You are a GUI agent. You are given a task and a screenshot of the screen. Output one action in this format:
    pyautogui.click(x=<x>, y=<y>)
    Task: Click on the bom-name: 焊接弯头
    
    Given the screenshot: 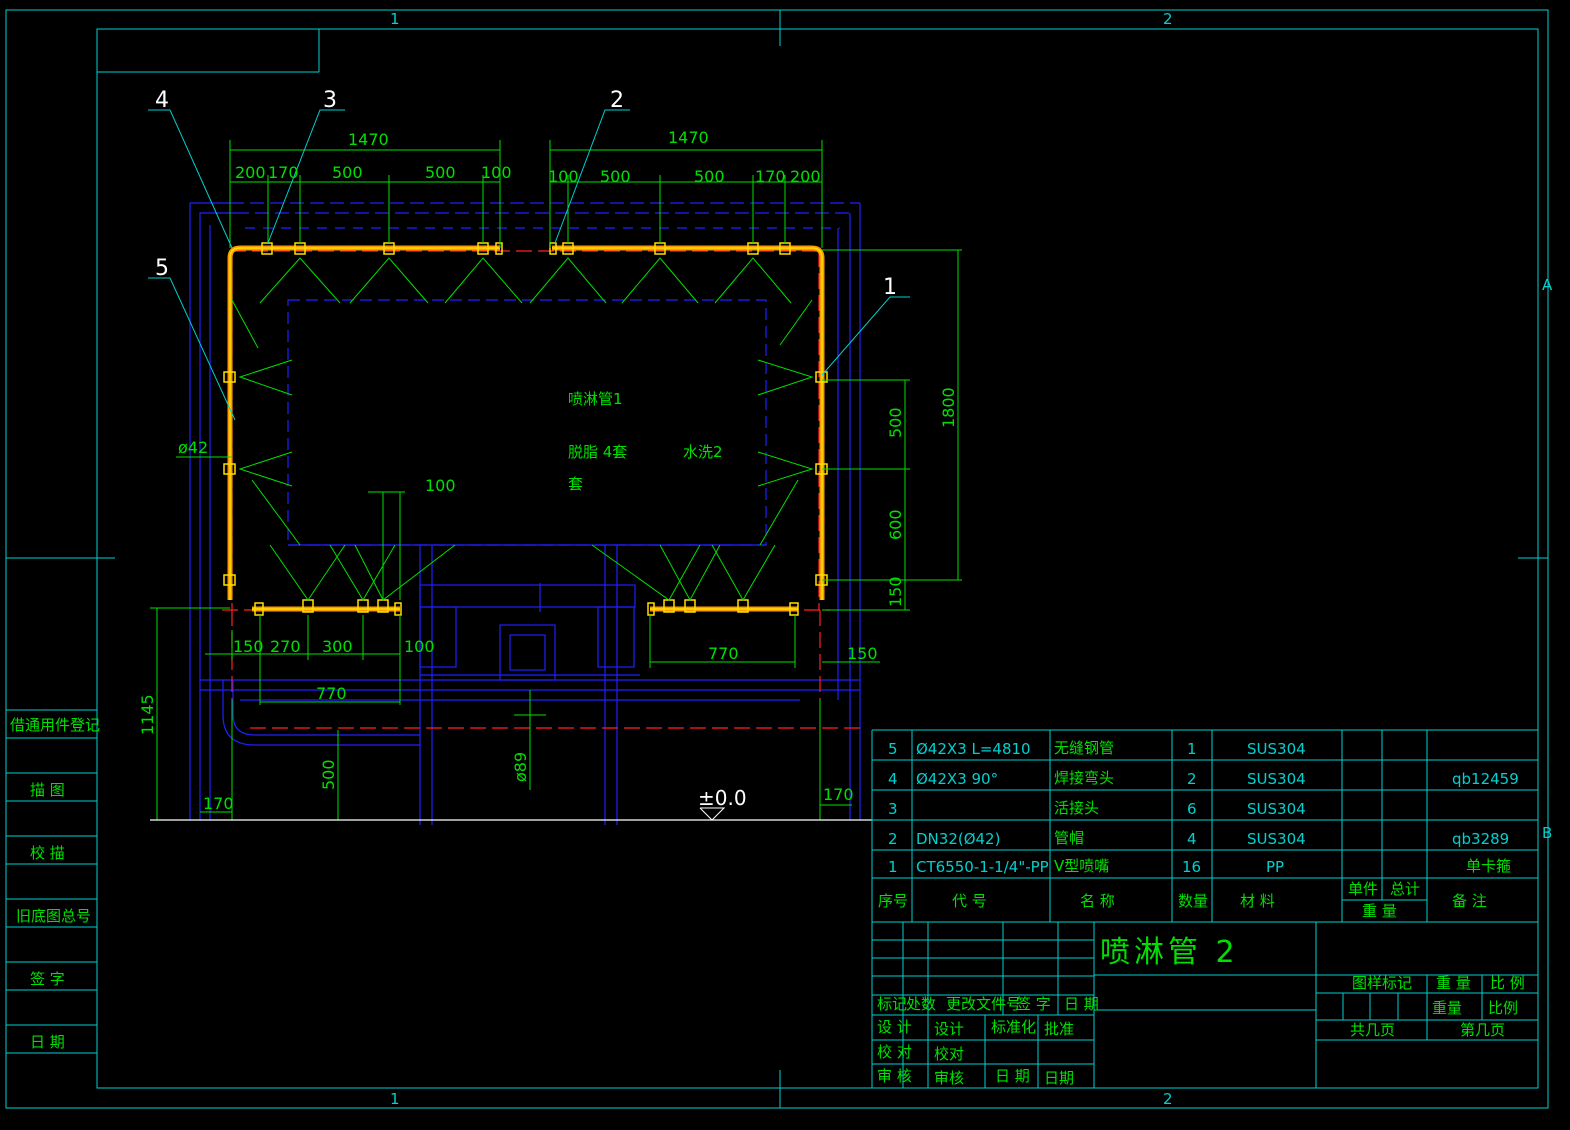 What is the action you would take?
    pyautogui.click(x=1084, y=778)
    